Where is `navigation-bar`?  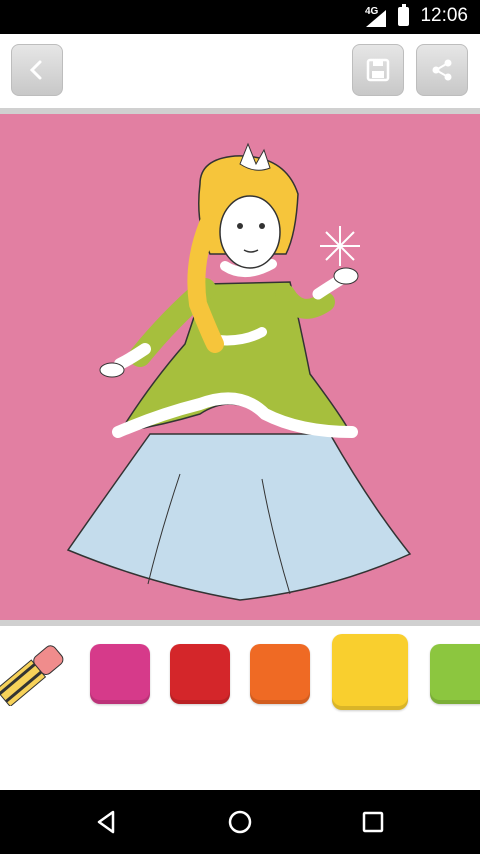
navigation-bar is located at coordinates (240, 822).